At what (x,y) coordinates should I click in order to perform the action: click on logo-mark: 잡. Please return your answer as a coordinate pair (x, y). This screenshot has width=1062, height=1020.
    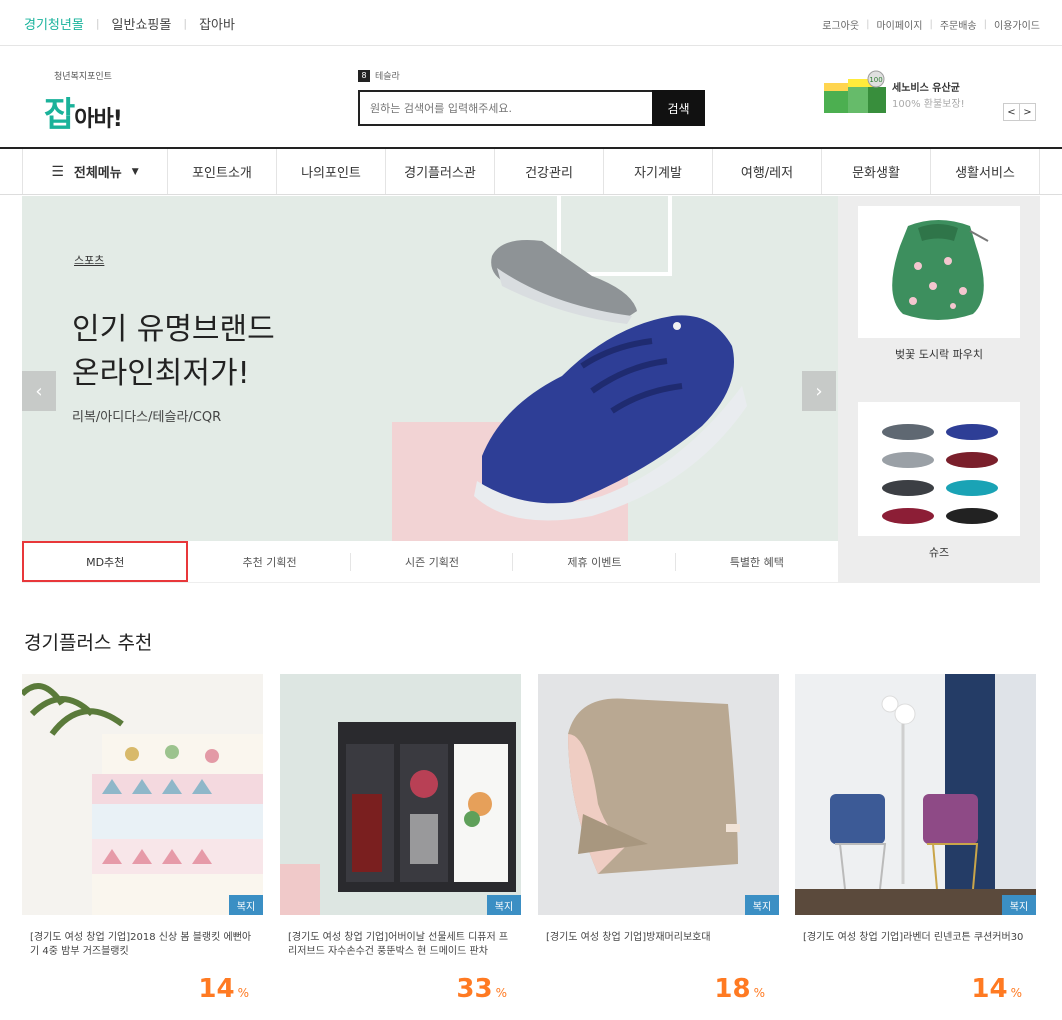
    Looking at the image, I should click on (59, 115).